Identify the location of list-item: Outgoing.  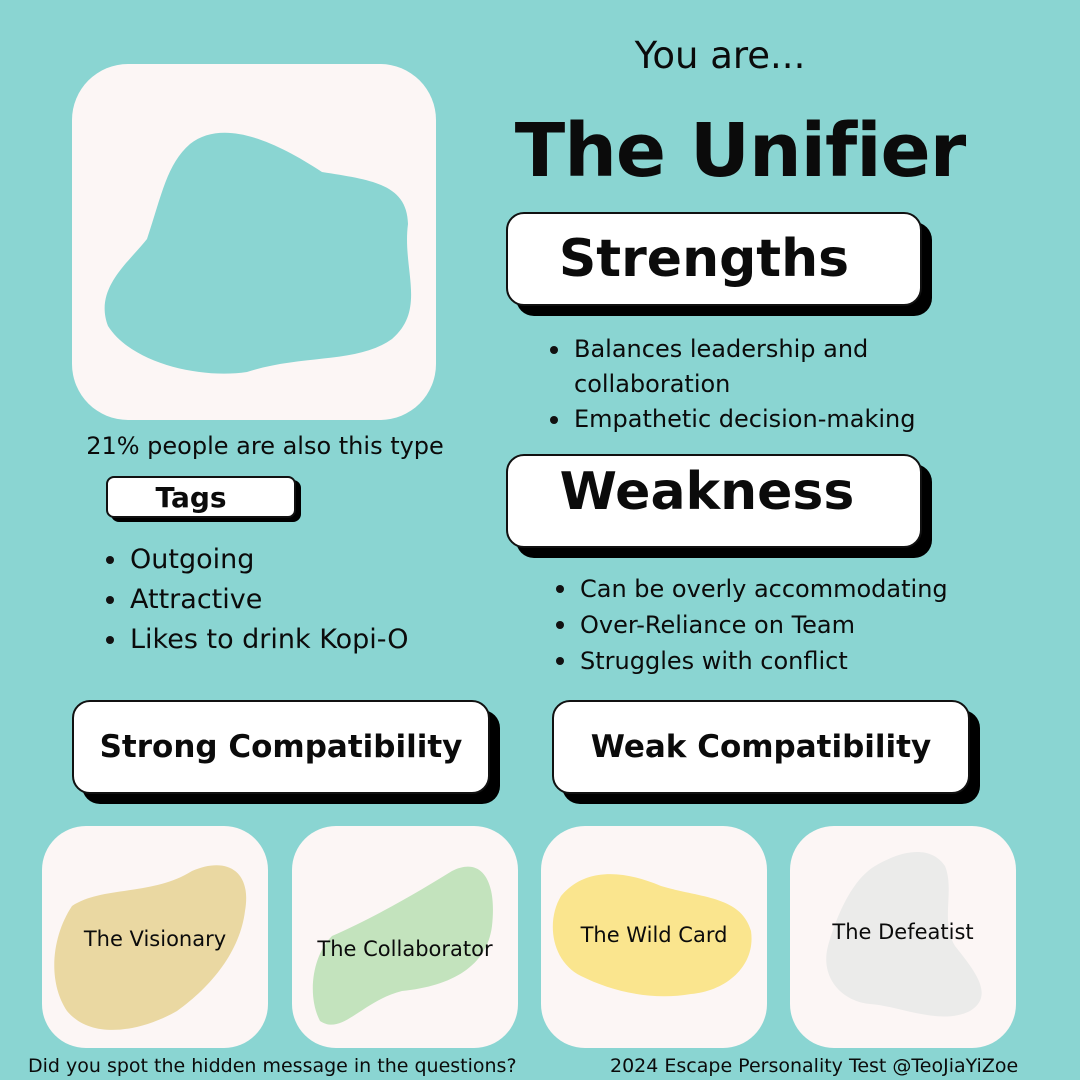
(284, 560).